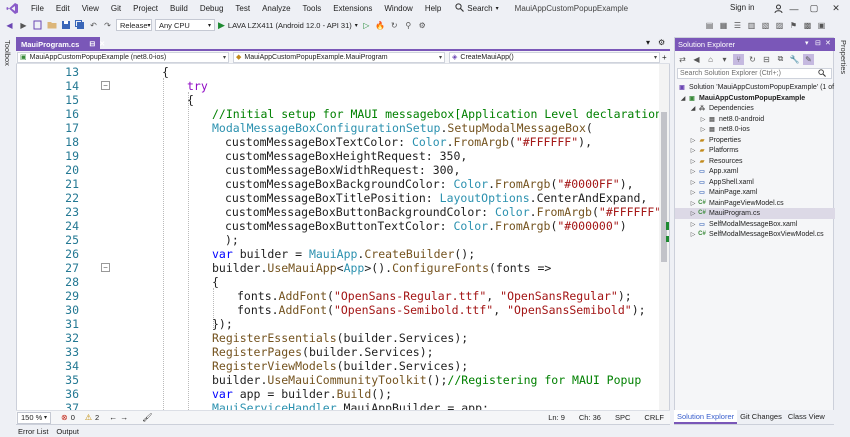 This screenshot has height=437, width=850. I want to click on menu-file: File, so click(37, 8).